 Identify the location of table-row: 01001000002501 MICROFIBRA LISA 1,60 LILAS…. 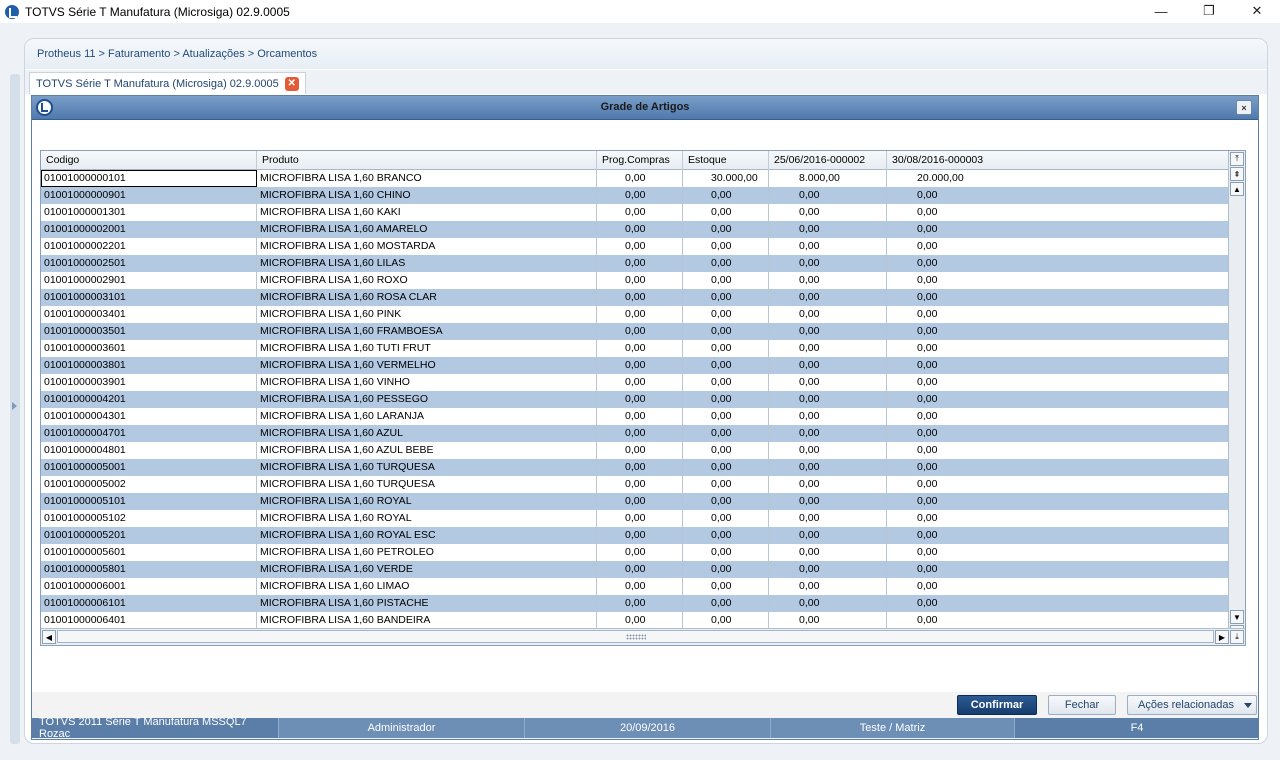
(635, 263).